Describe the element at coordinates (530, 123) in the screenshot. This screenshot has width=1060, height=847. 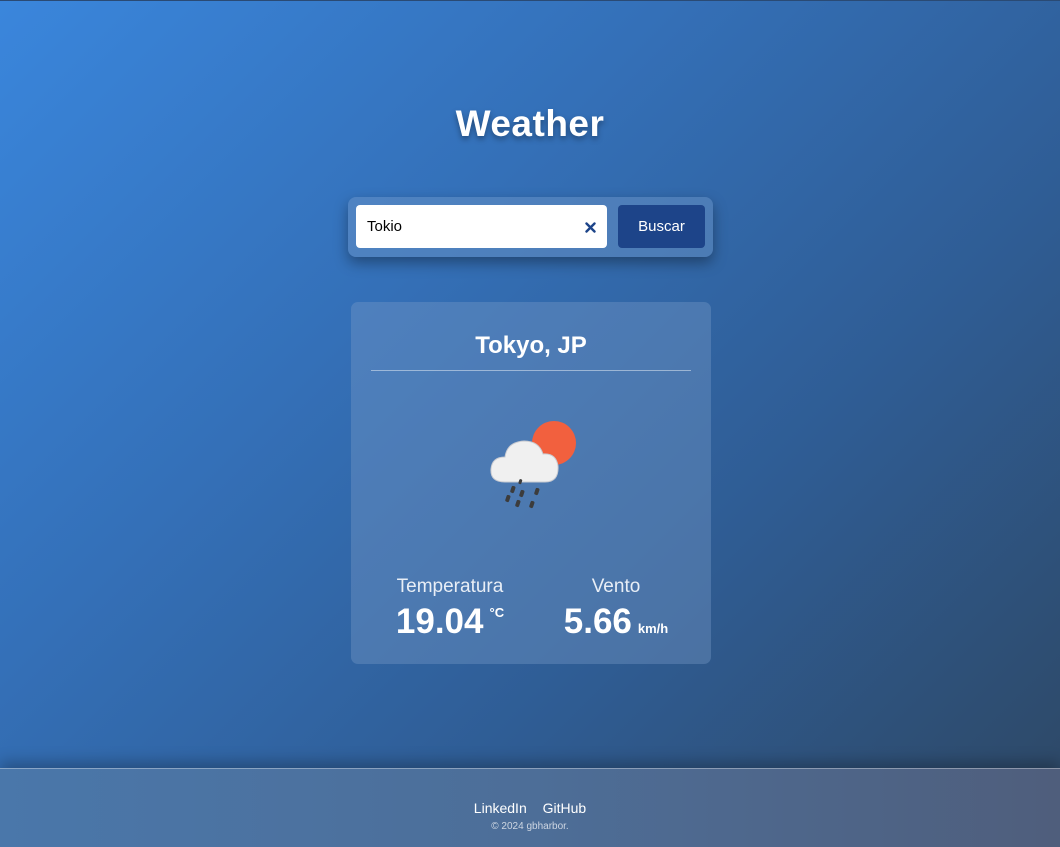
I see `page-title: Weather` at that location.